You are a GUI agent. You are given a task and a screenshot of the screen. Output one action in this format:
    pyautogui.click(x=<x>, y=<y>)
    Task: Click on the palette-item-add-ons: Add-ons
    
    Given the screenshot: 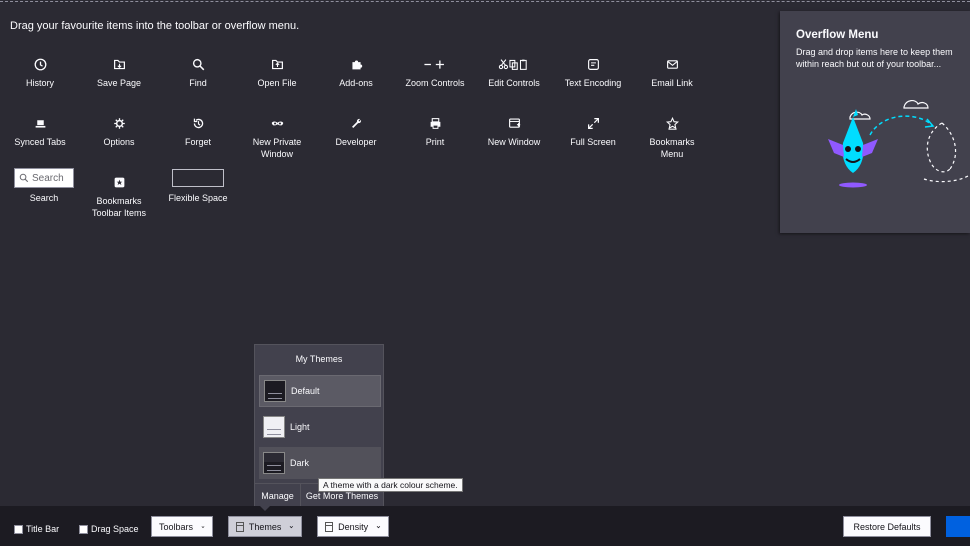 What is the action you would take?
    pyautogui.click(x=356, y=72)
    